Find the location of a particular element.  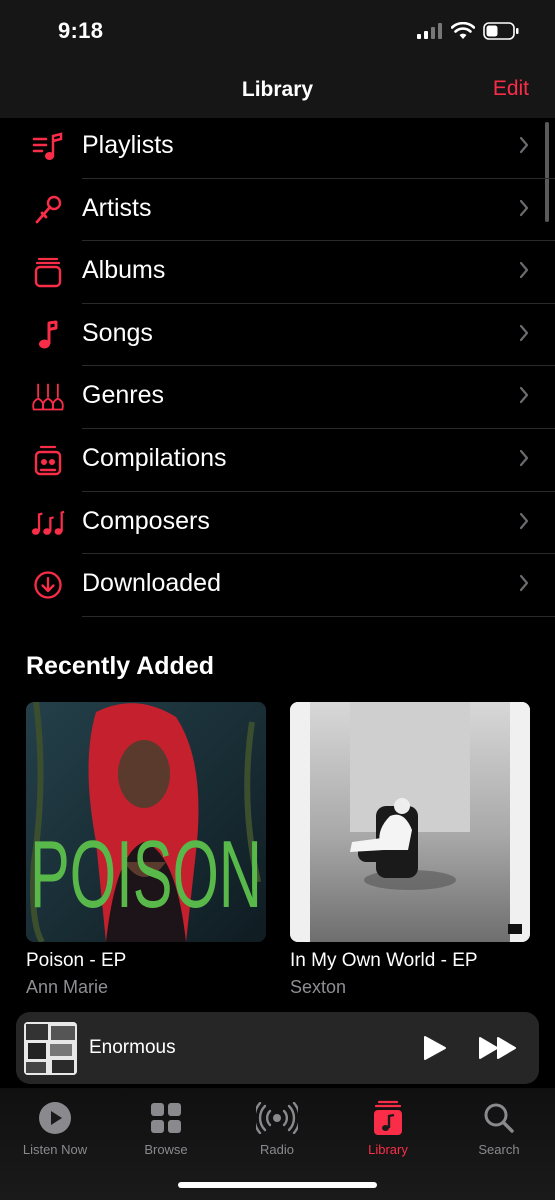

album-artist: Sexton is located at coordinates (318, 987).